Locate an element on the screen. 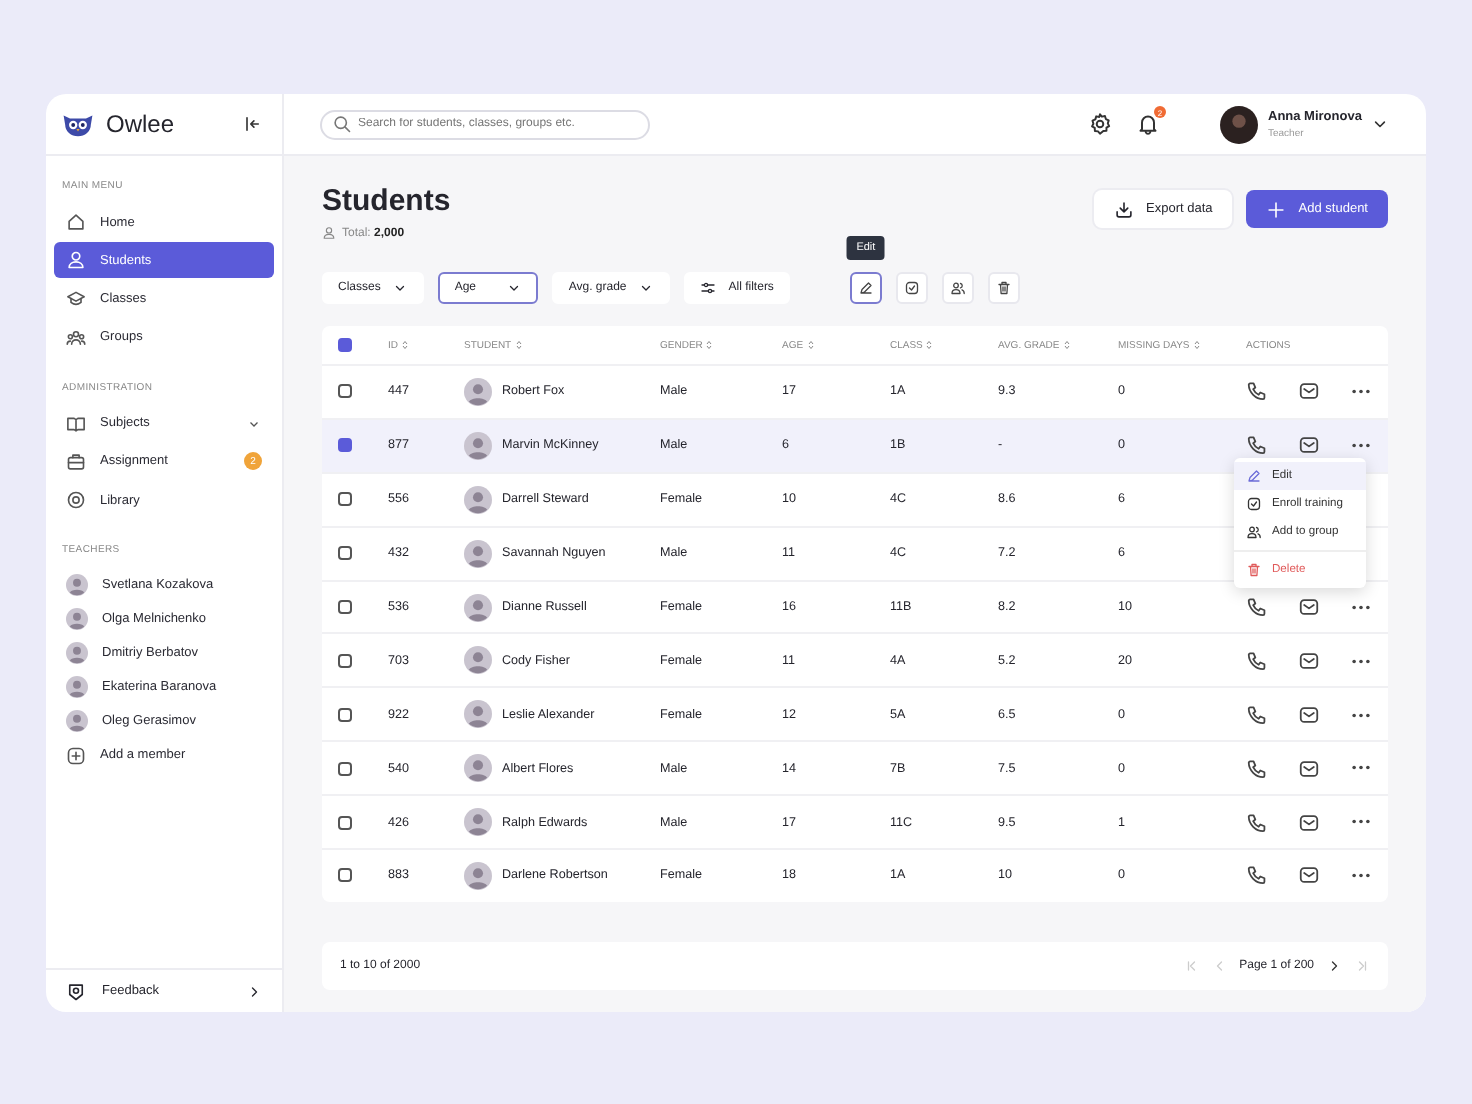 The image size is (1472, 1104). group-button is located at coordinates (957, 287).